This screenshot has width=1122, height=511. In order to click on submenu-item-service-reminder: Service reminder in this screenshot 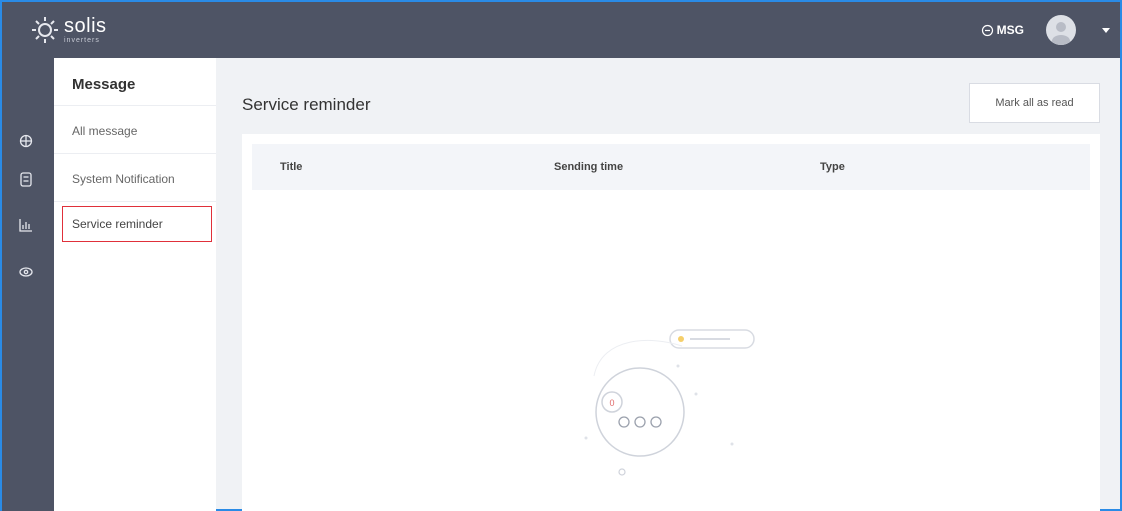, I will do `click(137, 224)`.